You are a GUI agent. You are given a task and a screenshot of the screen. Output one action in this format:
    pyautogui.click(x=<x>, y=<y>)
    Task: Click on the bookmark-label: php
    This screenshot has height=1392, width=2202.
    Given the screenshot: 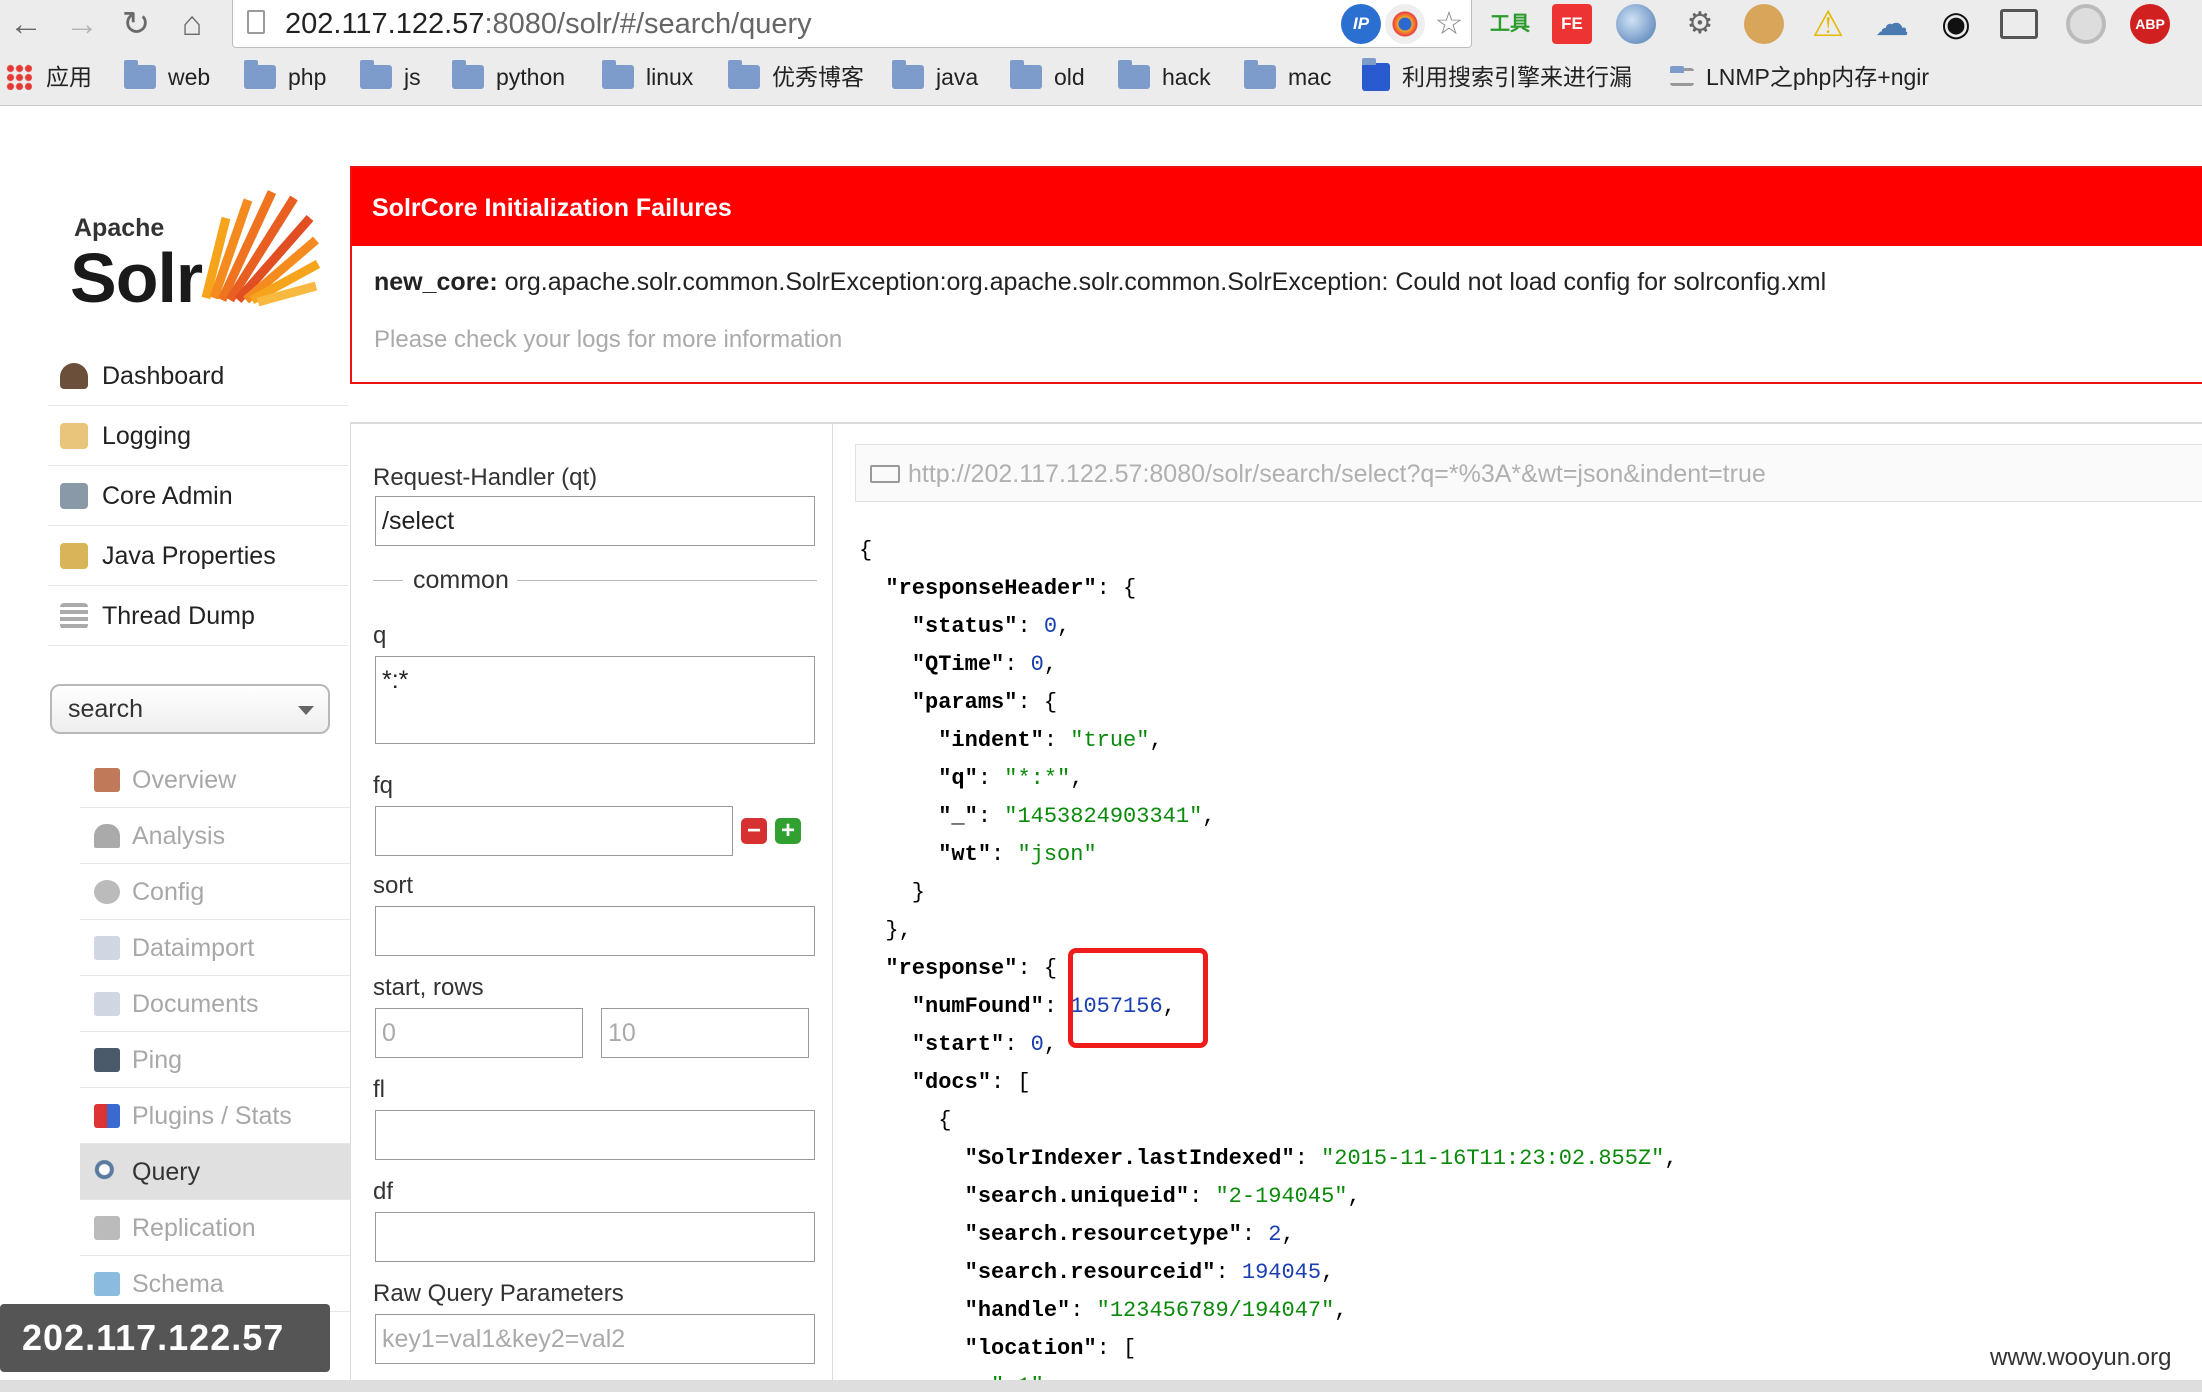 What is the action you would take?
    pyautogui.click(x=307, y=77)
    